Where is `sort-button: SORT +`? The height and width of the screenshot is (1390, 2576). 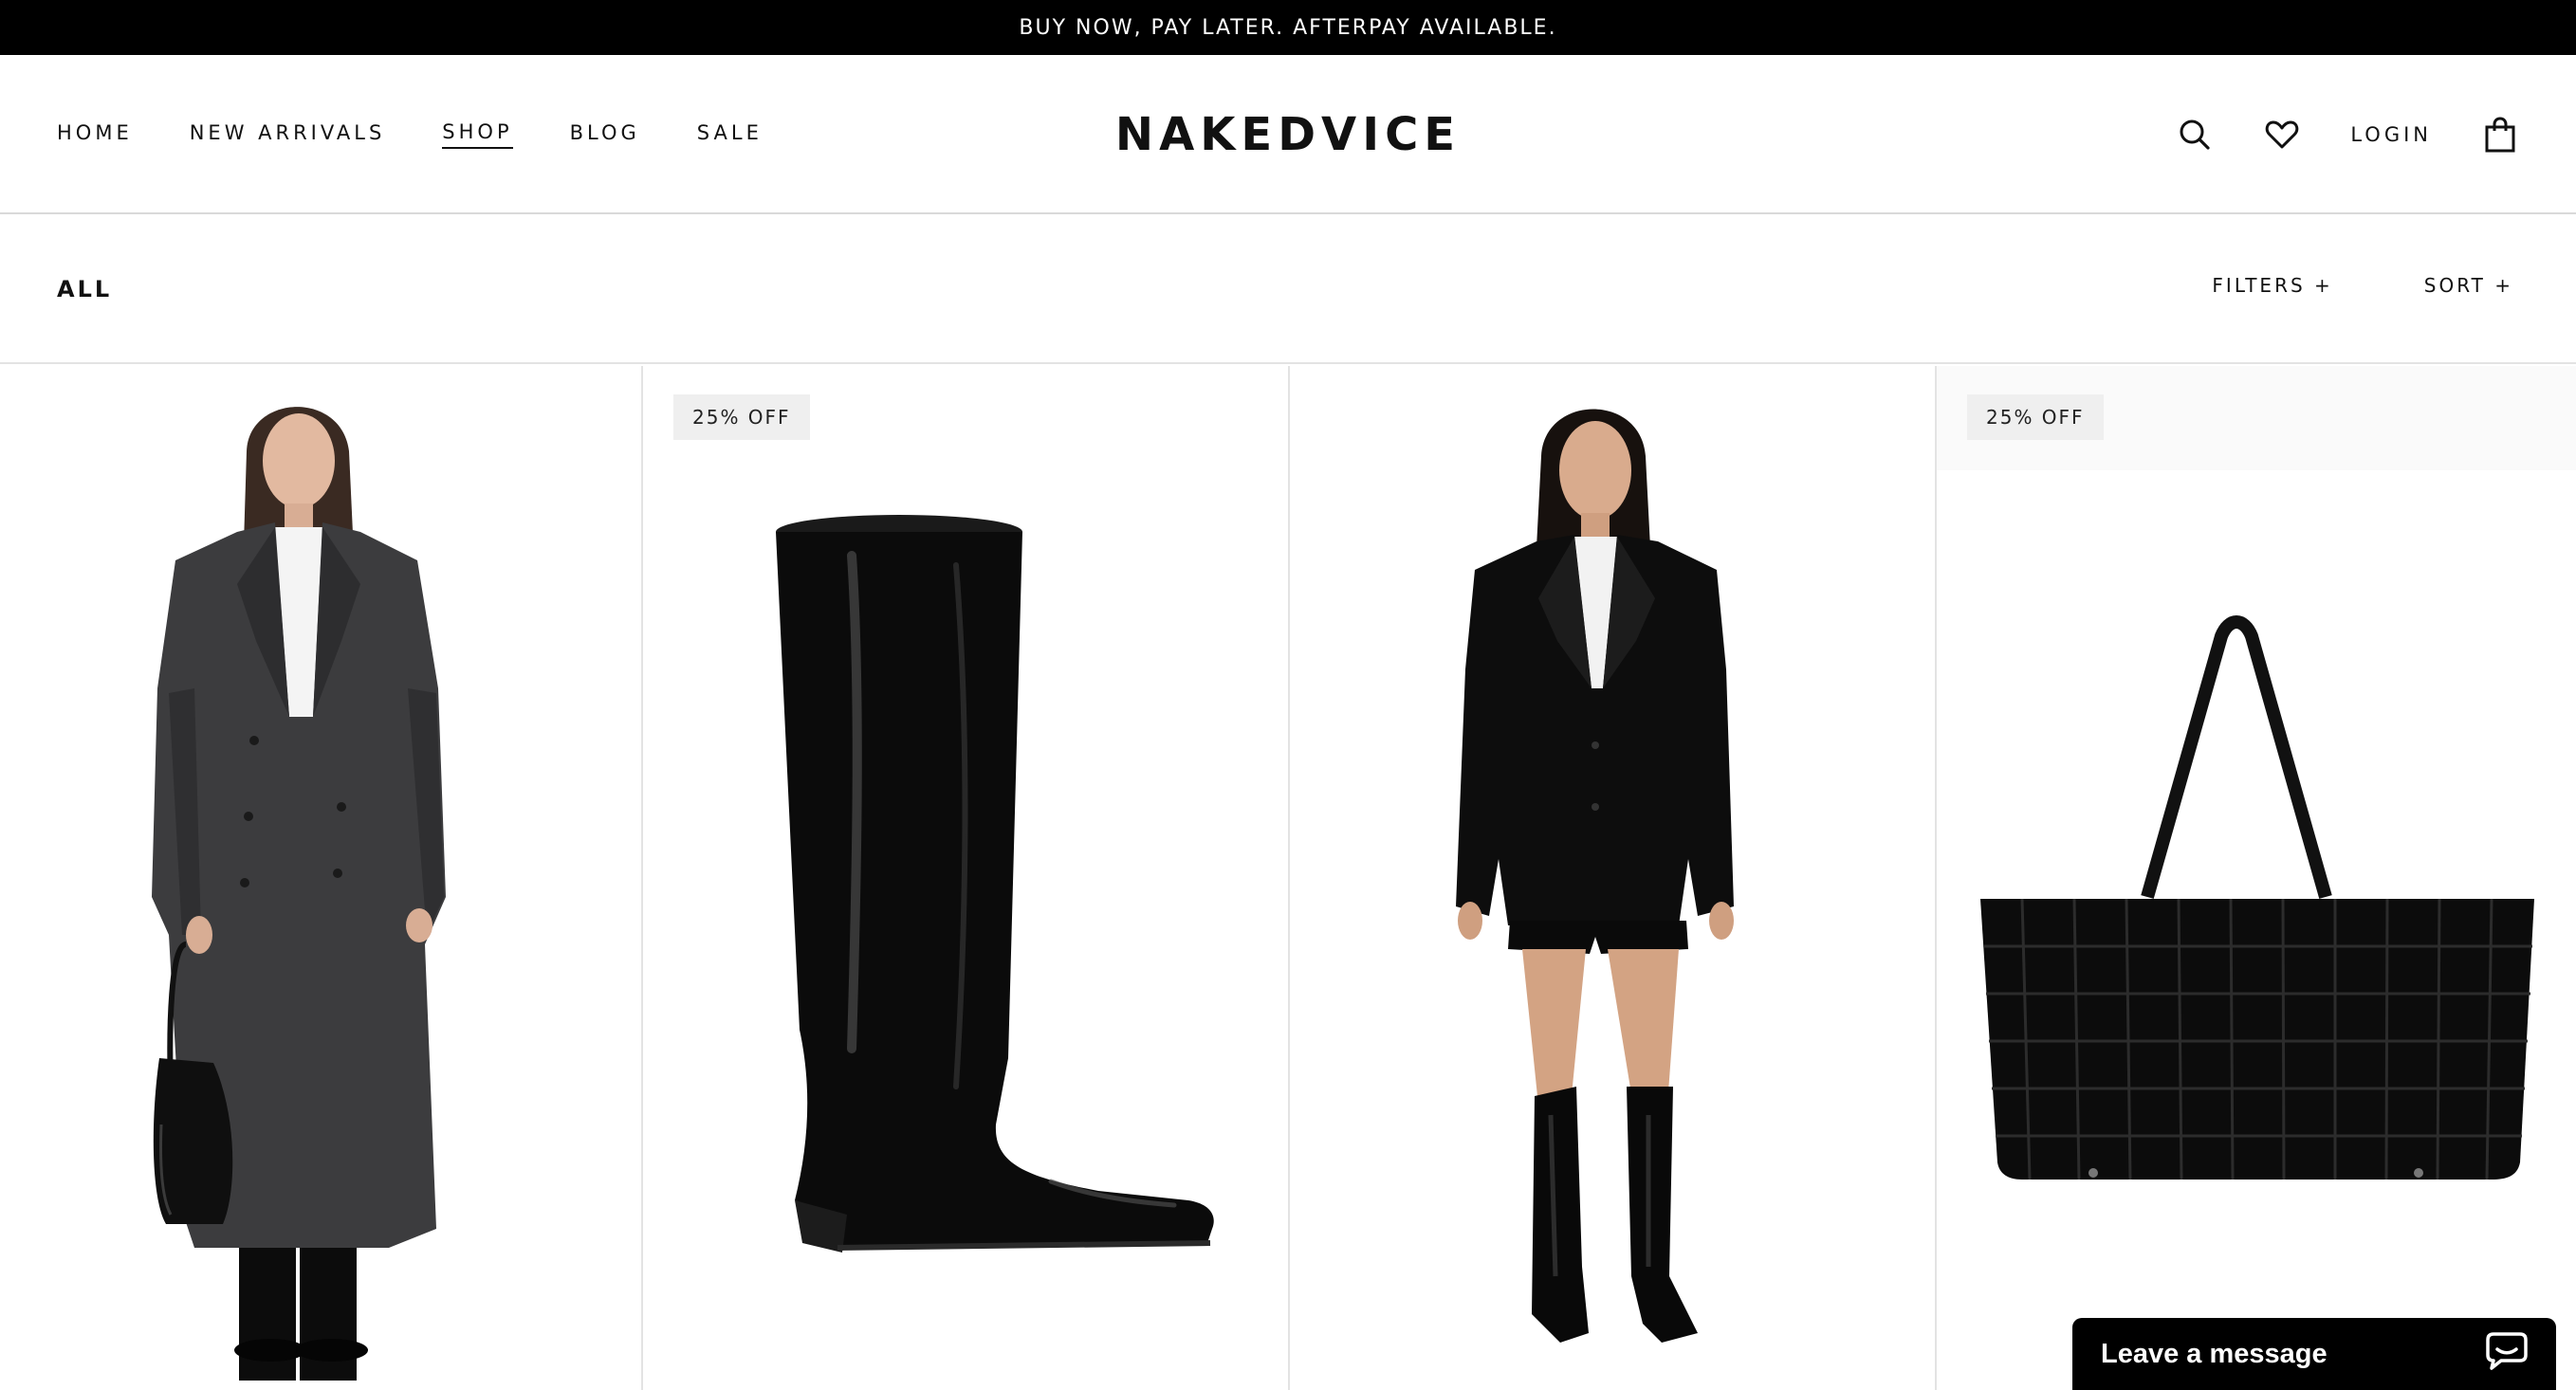 sort-button: SORT + is located at coordinates (2468, 285).